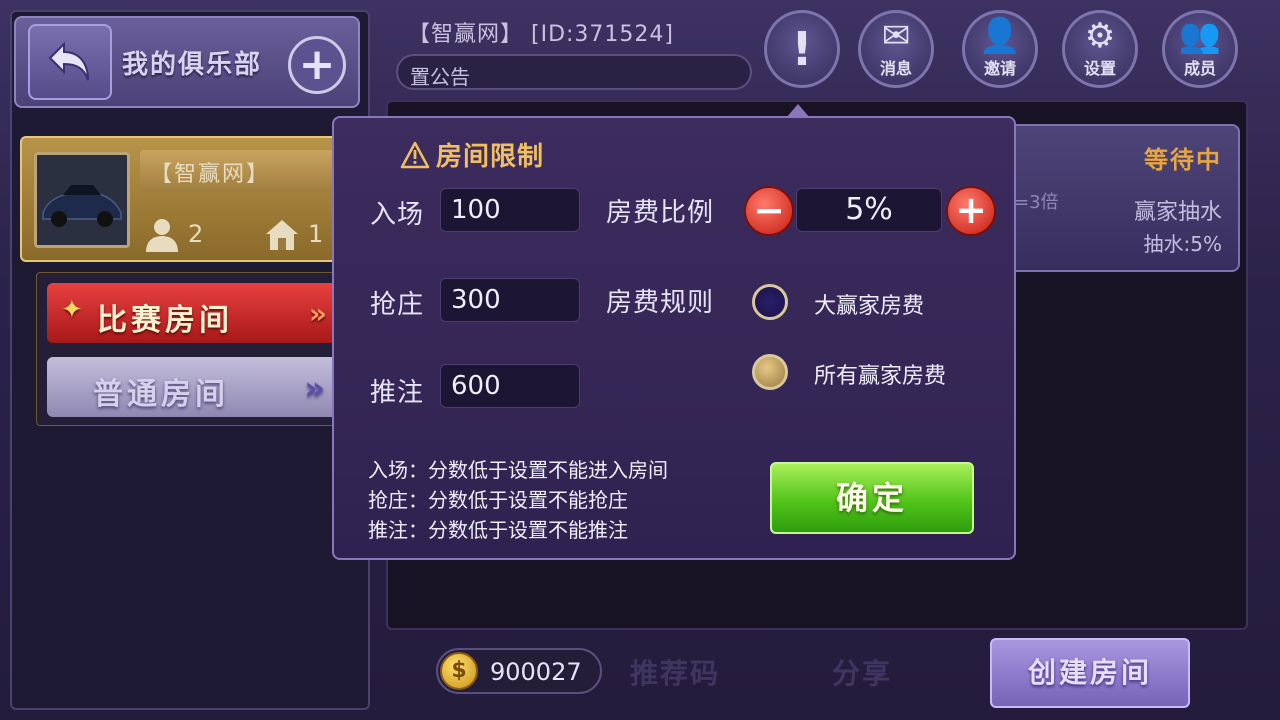 This screenshot has height=720, width=1280. I want to click on message-label: 消息, so click(895, 68).